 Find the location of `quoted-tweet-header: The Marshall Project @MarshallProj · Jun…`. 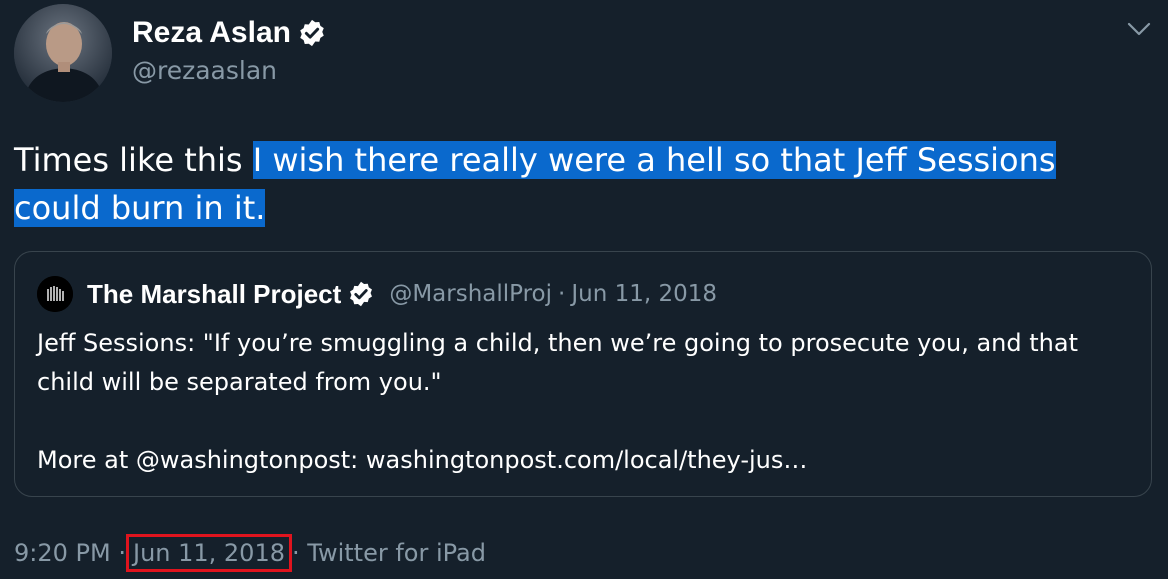

quoted-tweet-header: The Marshall Project @MarshallProj · Jun… is located at coordinates (377, 294).